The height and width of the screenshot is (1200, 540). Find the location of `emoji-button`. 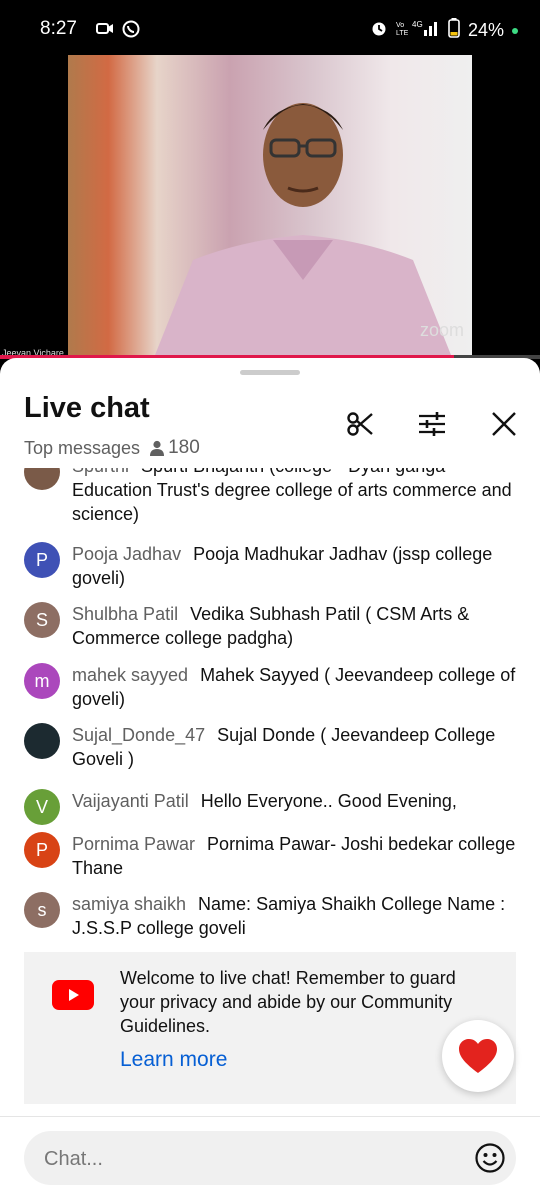

emoji-button is located at coordinates (490, 1158).